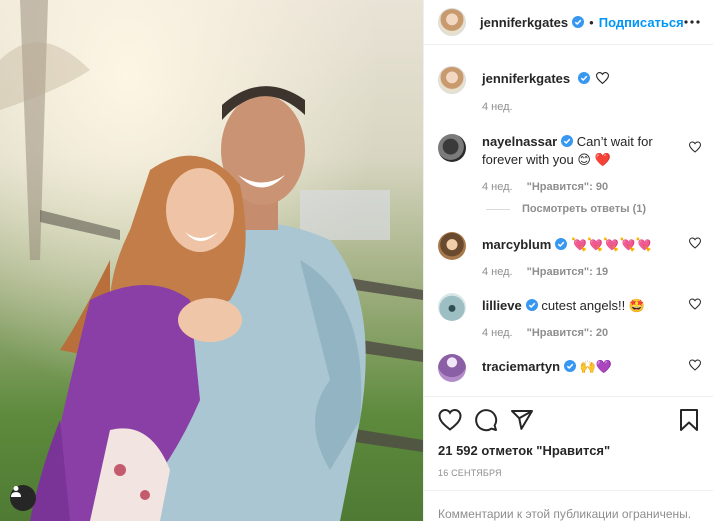 Image resolution: width=713 pixels, height=521 pixels. What do you see at coordinates (524, 22) in the screenshot?
I see `author-username: jenniferkgates` at bounding box center [524, 22].